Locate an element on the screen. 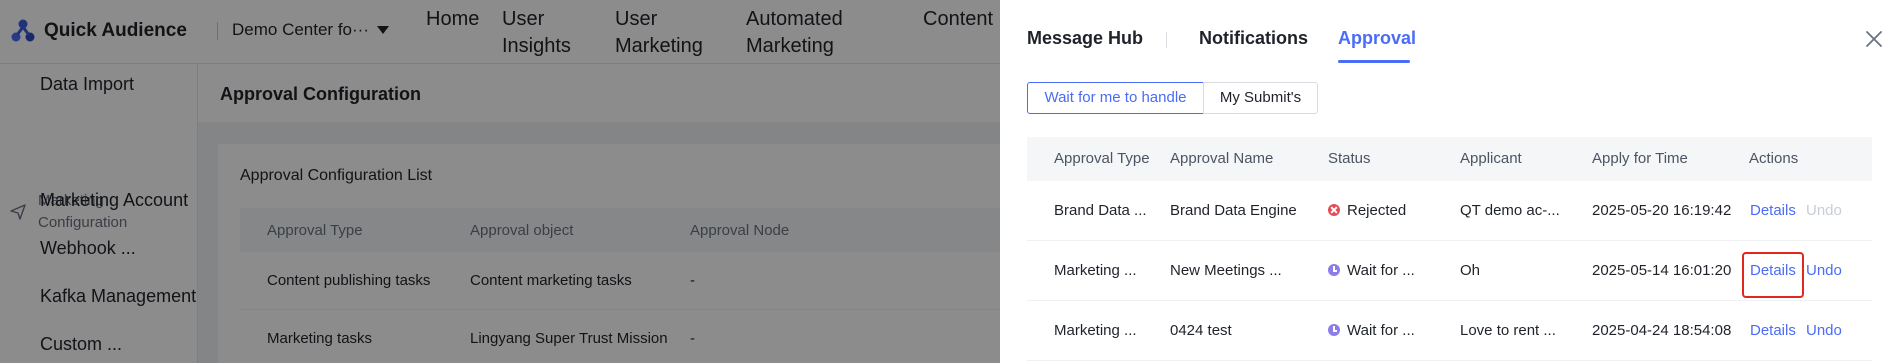 The width and height of the screenshot is (1893, 363). status-badge: Rejected is located at coordinates (1367, 210).